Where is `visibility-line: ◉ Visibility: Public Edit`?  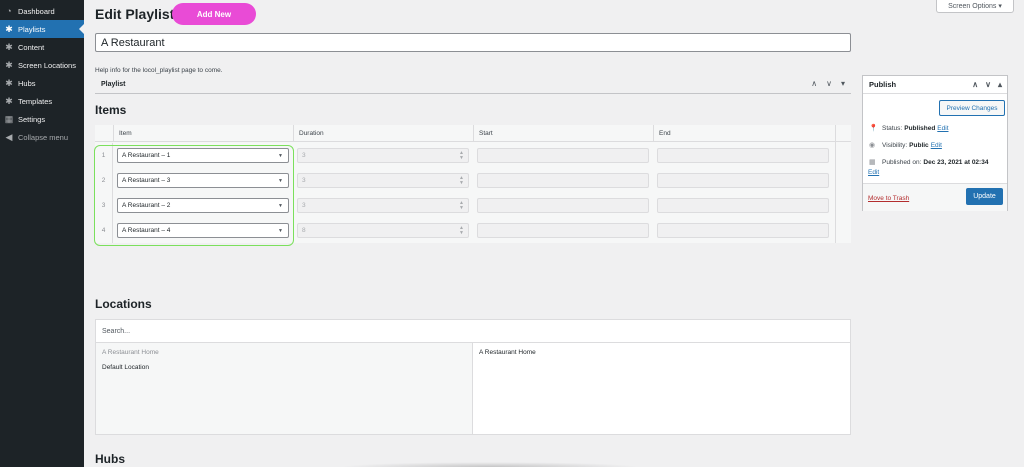 visibility-line: ◉ Visibility: Public Edit is located at coordinates (905, 145).